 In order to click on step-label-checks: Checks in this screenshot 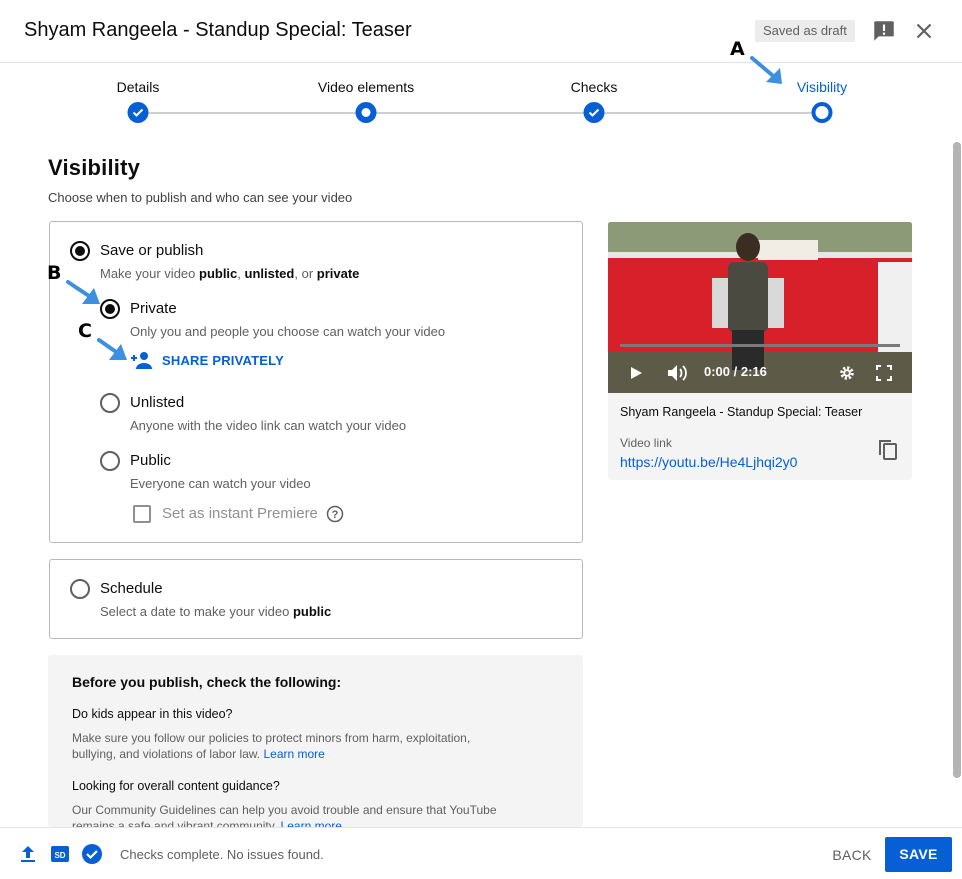, I will do `click(594, 87)`.